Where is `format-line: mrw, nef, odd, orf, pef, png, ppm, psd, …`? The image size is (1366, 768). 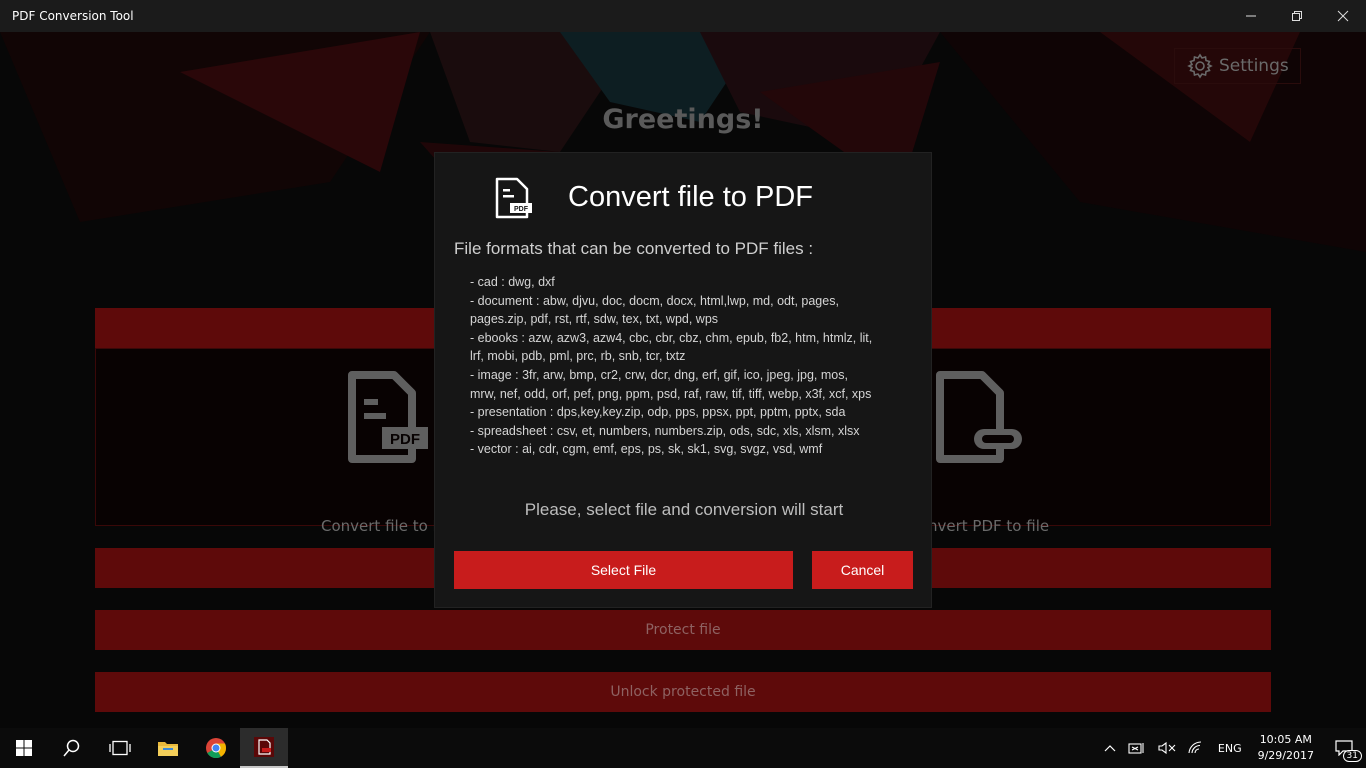 format-line: mrw, nef, odd, orf, pef, png, ppm, psd, … is located at coordinates (671, 393).